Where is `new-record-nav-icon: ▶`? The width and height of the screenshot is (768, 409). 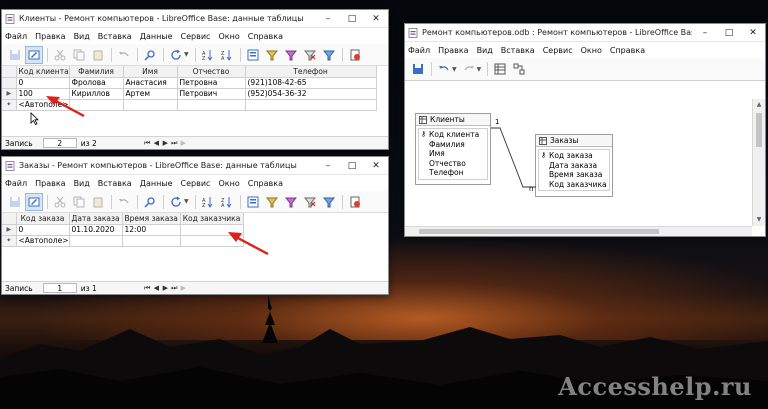
new-record-nav-icon: ▶ is located at coordinates (183, 143).